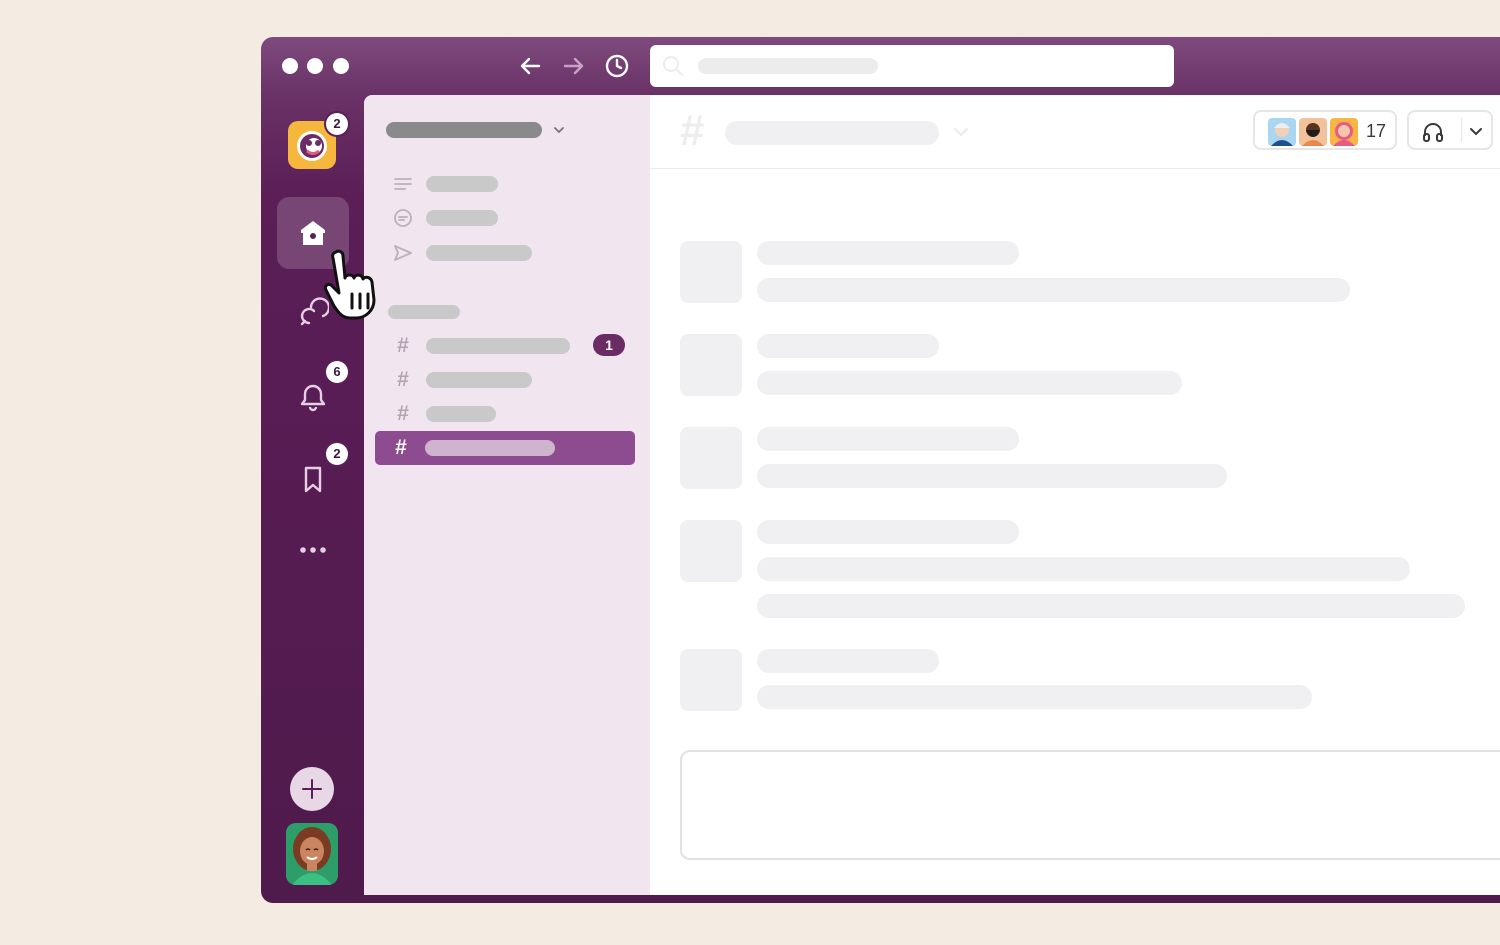  Describe the element at coordinates (490, 448) in the screenshot. I see `channel-name` at that location.